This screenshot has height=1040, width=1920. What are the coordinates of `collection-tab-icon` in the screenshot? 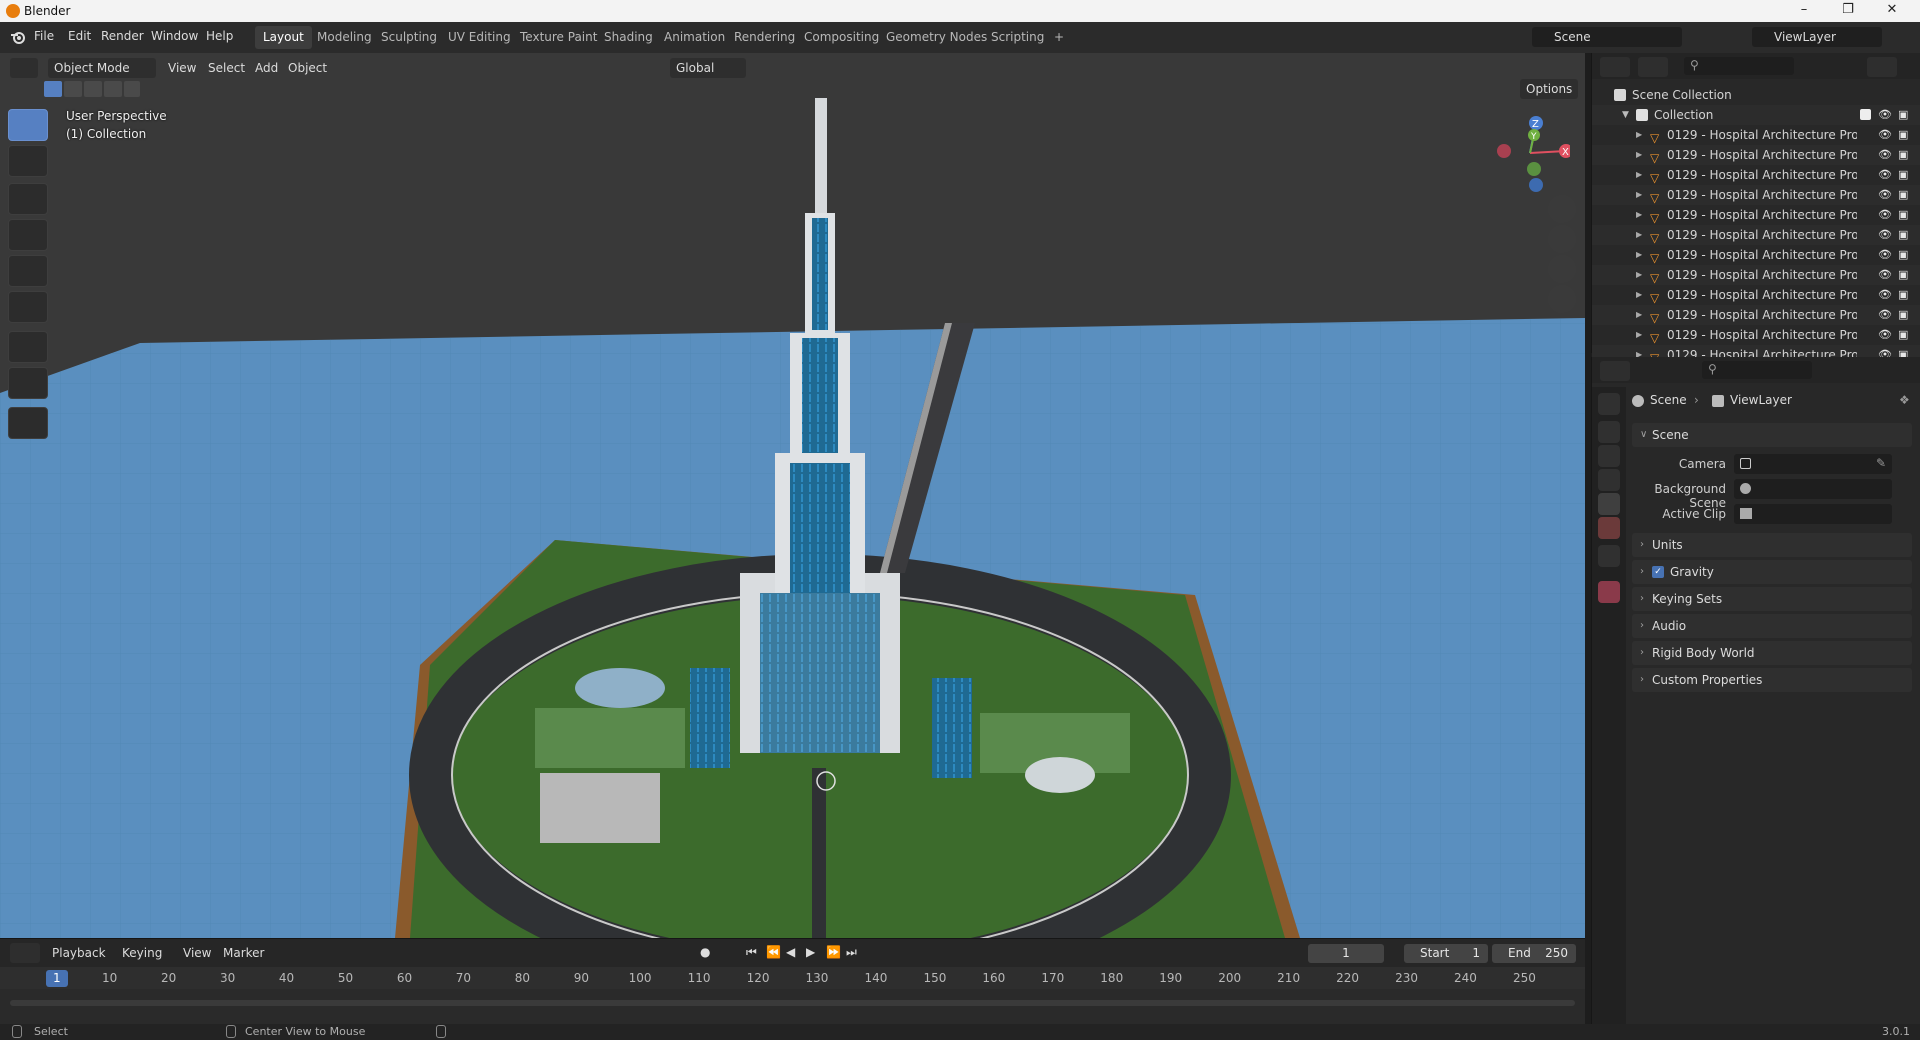 It's located at (1609, 556).